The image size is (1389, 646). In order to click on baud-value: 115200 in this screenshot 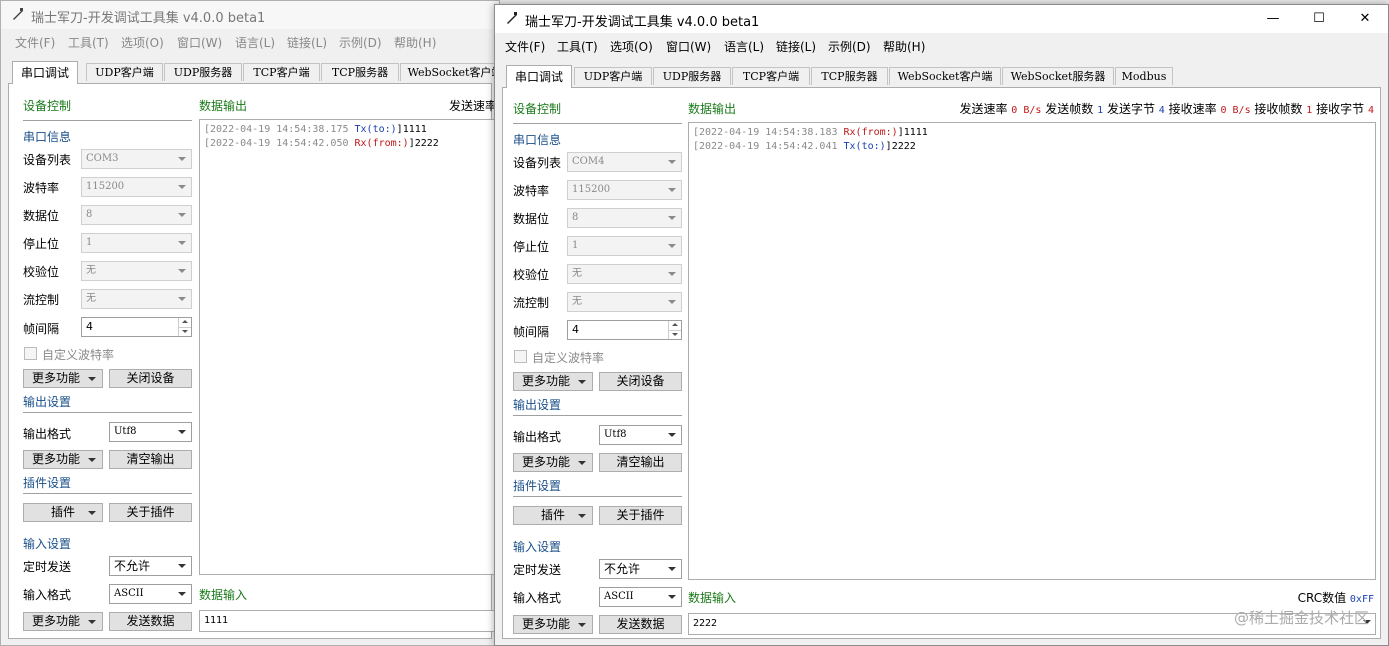, I will do `click(105, 186)`.